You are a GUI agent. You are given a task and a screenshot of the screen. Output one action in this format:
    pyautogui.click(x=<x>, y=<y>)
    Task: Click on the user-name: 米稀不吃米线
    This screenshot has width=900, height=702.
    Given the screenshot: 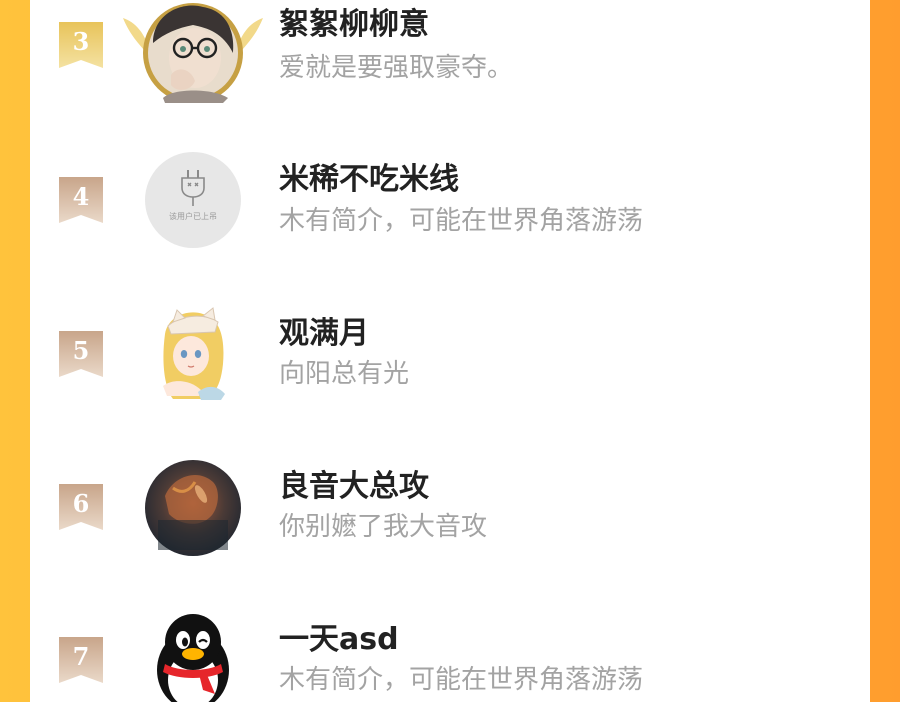 What is the action you would take?
    pyautogui.click(x=369, y=180)
    